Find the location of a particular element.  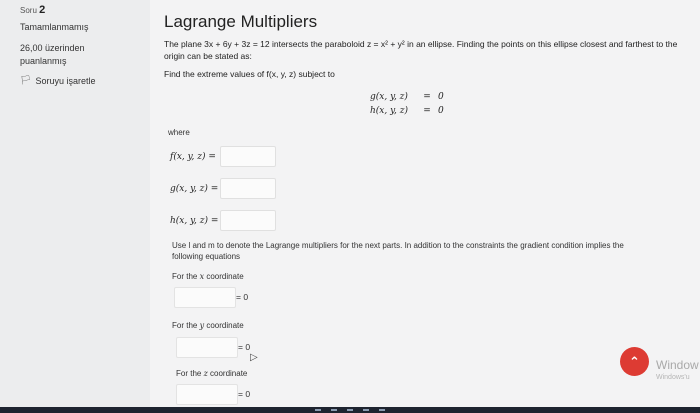

y-equation-rhs: = 0 is located at coordinates (244, 347).